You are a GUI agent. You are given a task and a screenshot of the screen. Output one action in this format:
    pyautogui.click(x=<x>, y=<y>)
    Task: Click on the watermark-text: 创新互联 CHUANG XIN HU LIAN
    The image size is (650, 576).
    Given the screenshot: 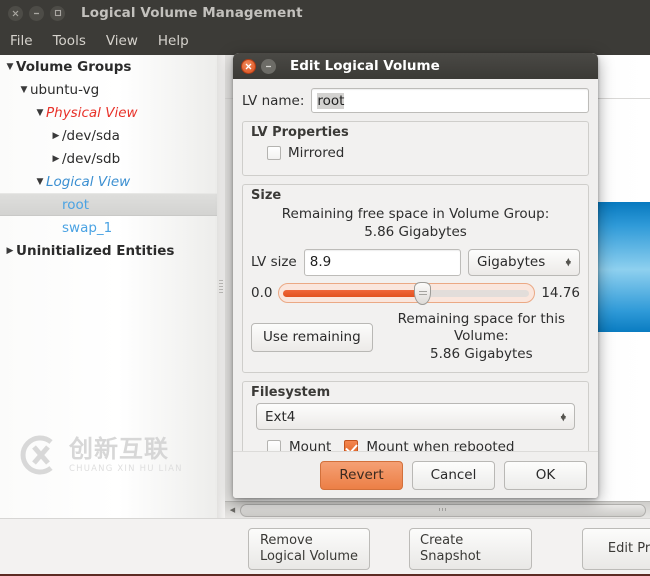 What is the action you would take?
    pyautogui.click(x=126, y=455)
    